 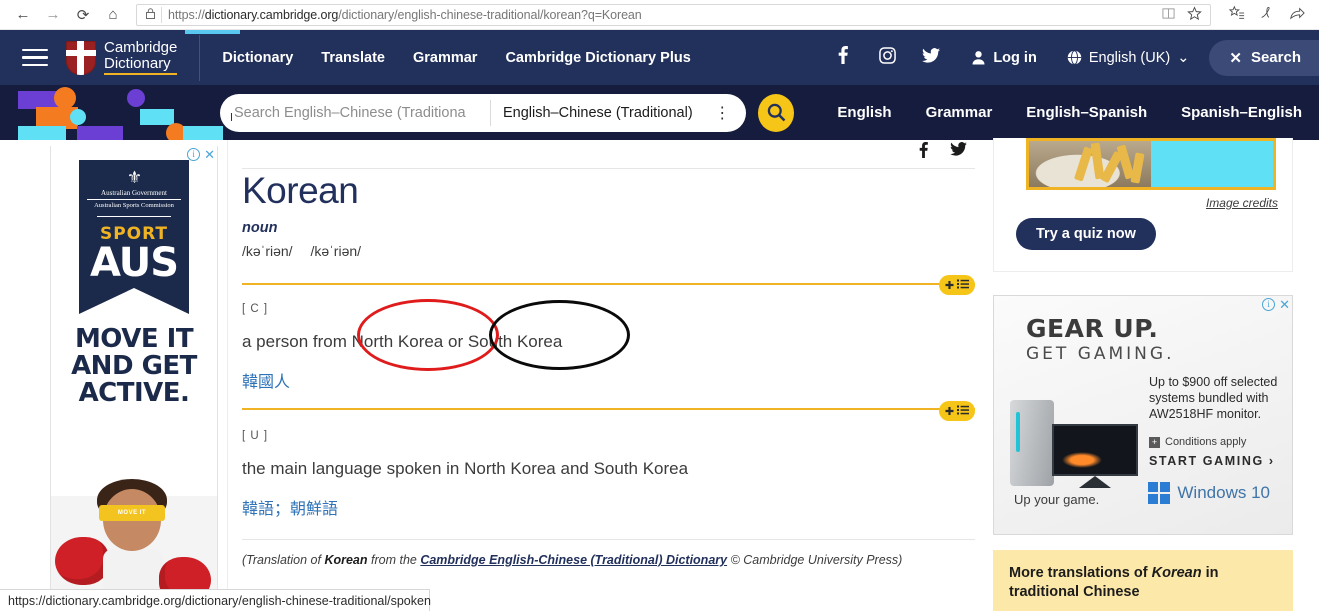 I want to click on facebook-icon, so click(x=843, y=57).